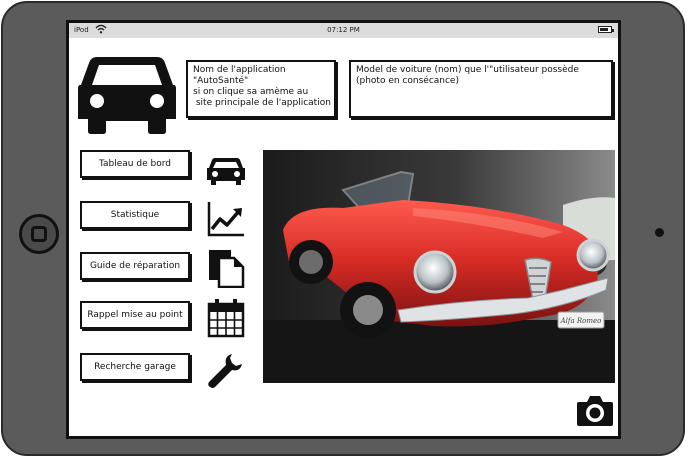 The image size is (689, 461). What do you see at coordinates (226, 268) in the screenshot?
I see `document-icon` at bounding box center [226, 268].